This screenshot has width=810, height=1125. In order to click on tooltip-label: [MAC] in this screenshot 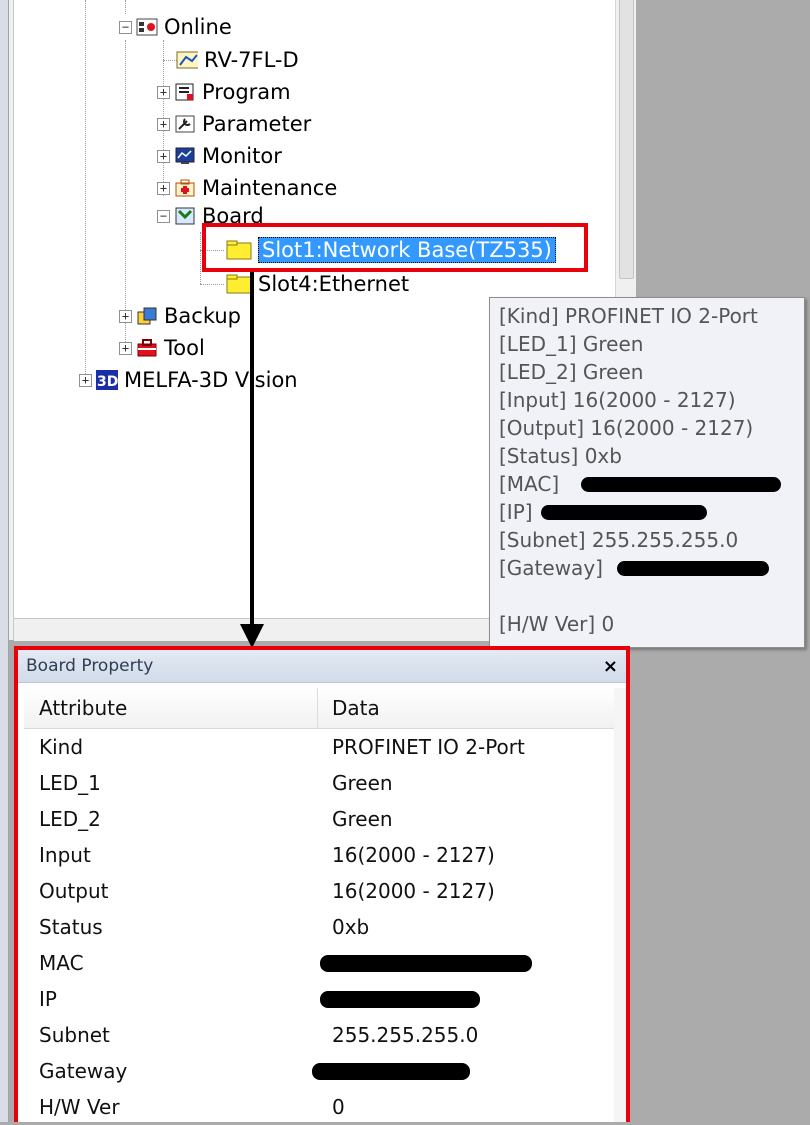, I will do `click(529, 484)`.